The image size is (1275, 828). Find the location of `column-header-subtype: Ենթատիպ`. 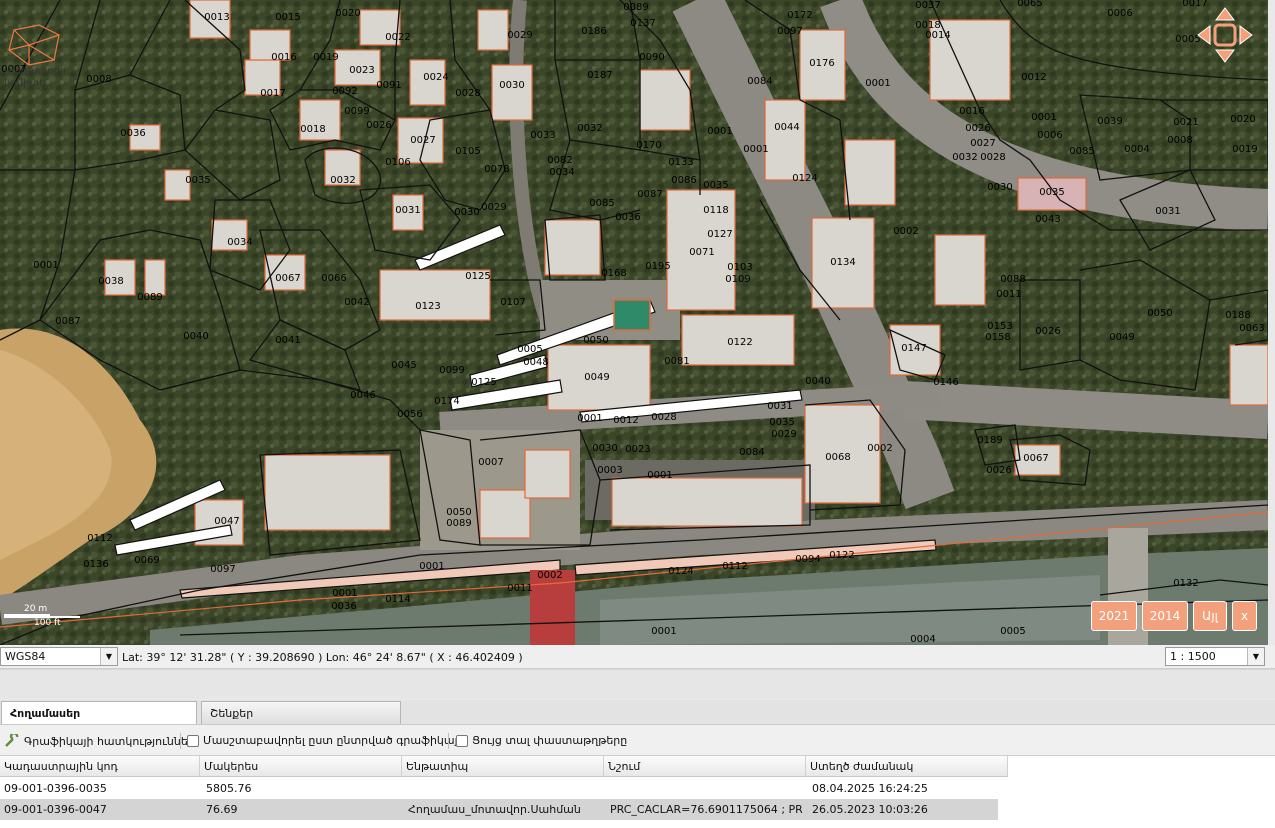

column-header-subtype: Ենթատիպ is located at coordinates (503, 766).